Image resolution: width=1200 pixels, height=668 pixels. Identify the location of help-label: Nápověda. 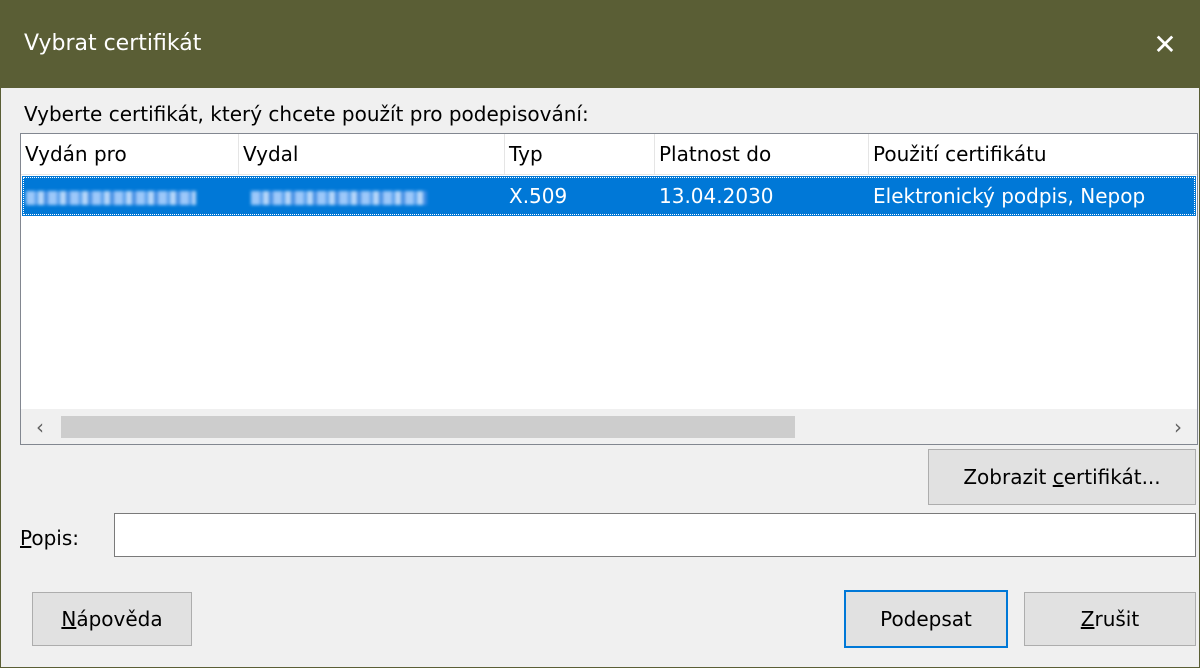
(112, 619).